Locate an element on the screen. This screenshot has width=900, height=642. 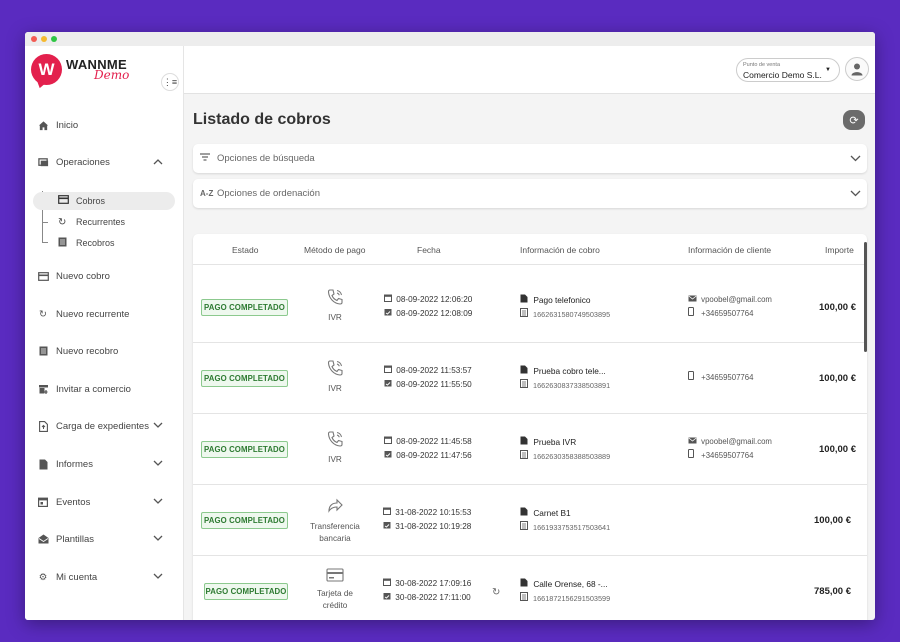
sidebar-item-plantillas: Plantillas is located at coordinates (104, 539).